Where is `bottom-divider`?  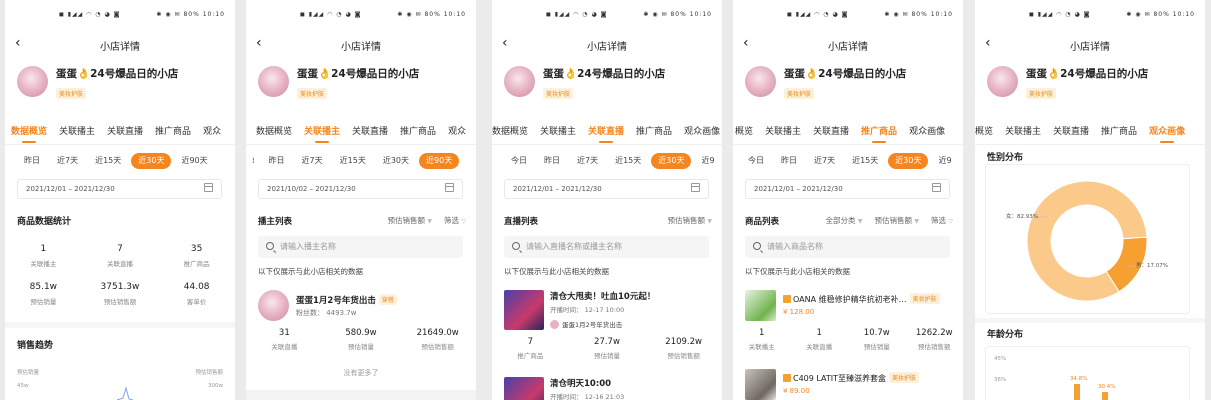
bottom-divider is located at coordinates (361, 395).